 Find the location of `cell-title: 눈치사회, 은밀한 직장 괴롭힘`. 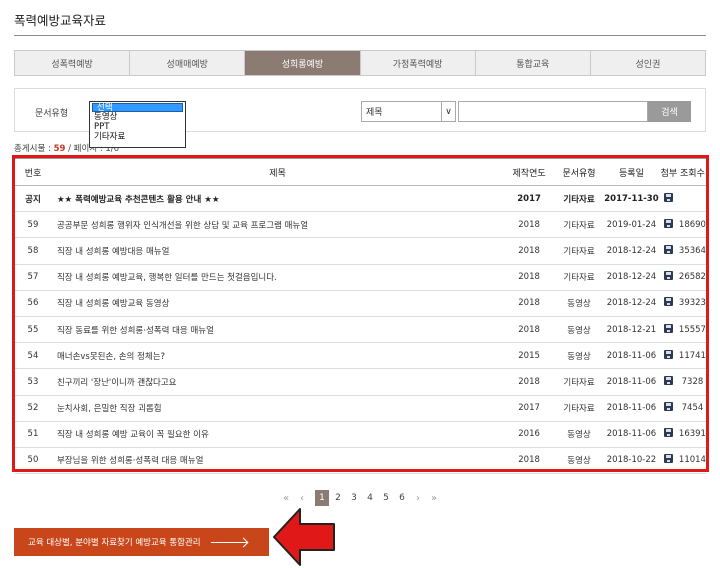

cell-title: 눈치사회, 은밀한 직장 괴롭힘 is located at coordinates (277, 408).